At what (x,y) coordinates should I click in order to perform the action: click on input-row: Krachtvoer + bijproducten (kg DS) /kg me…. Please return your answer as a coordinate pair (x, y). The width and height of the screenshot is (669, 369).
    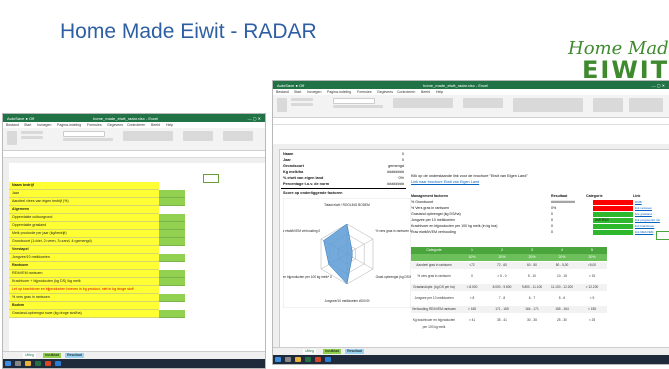
    Looking at the image, I should click on (84, 282).